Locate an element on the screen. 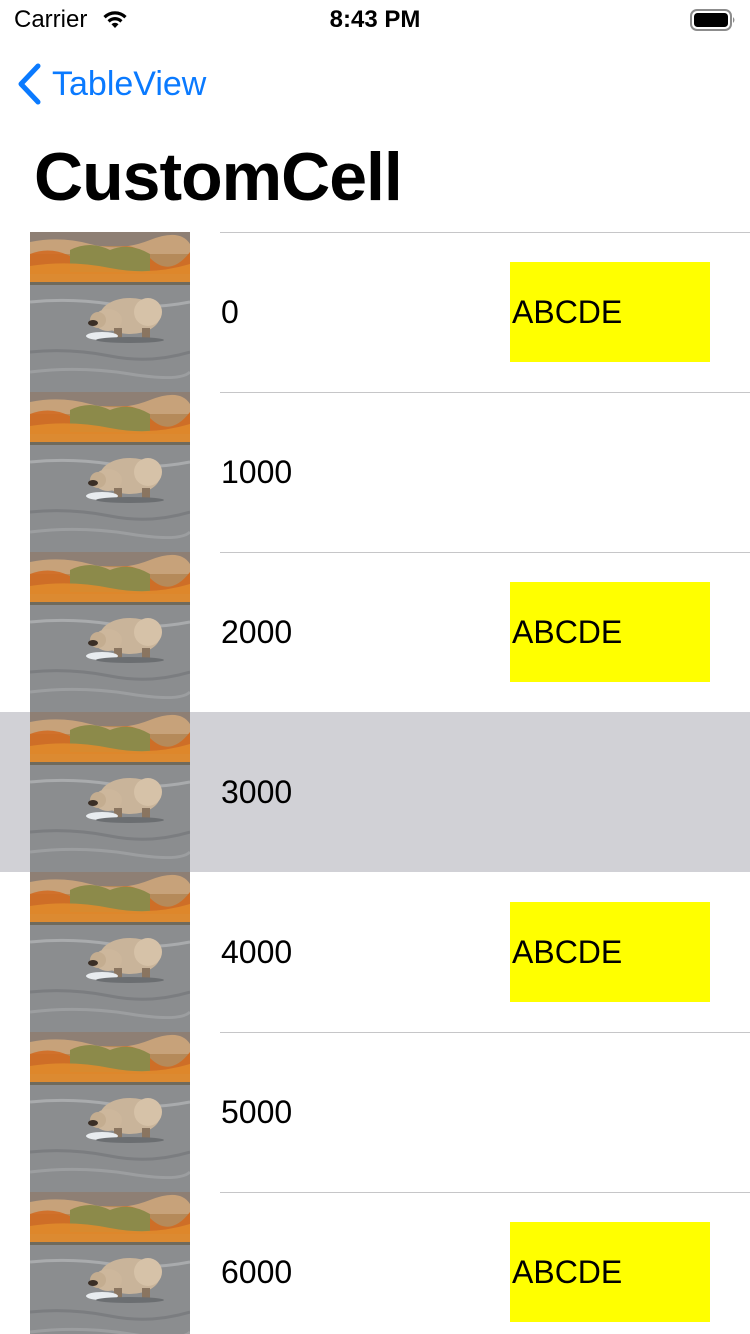 The image size is (750, 1334). row-number-label: 1000 is located at coordinates (257, 472).